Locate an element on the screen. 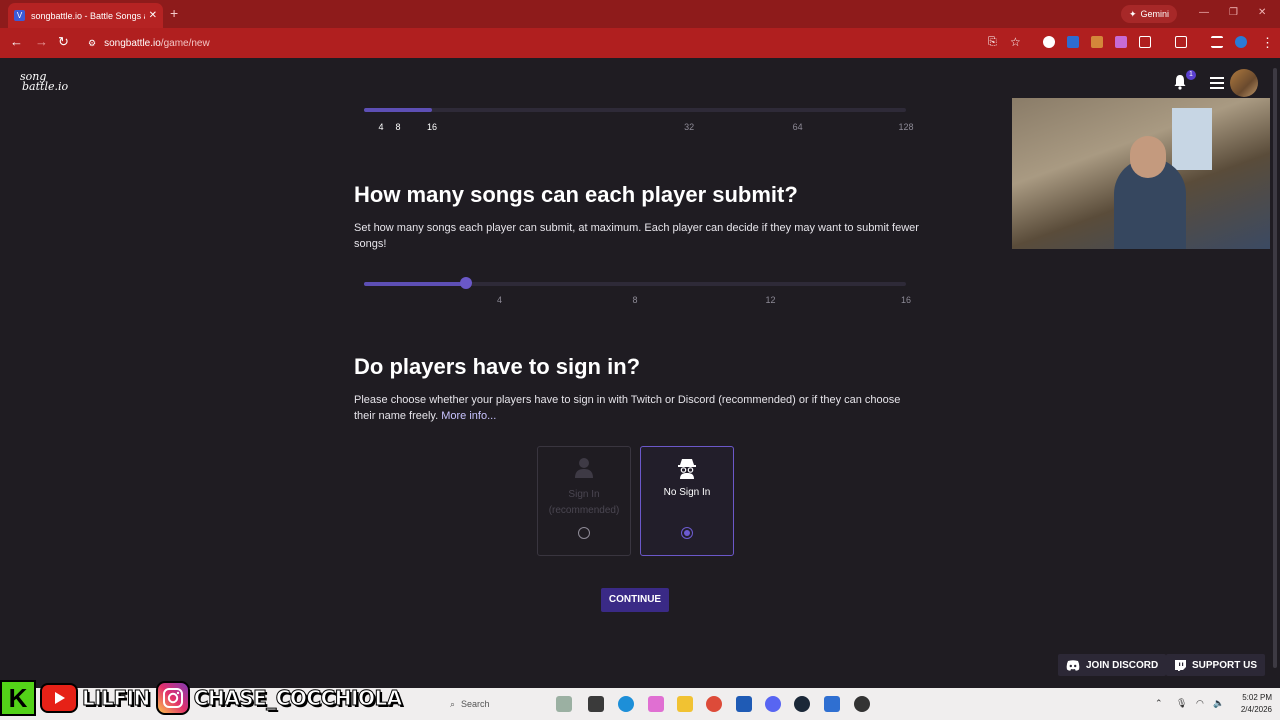  kick-logo-icon: K is located at coordinates (18, 698).